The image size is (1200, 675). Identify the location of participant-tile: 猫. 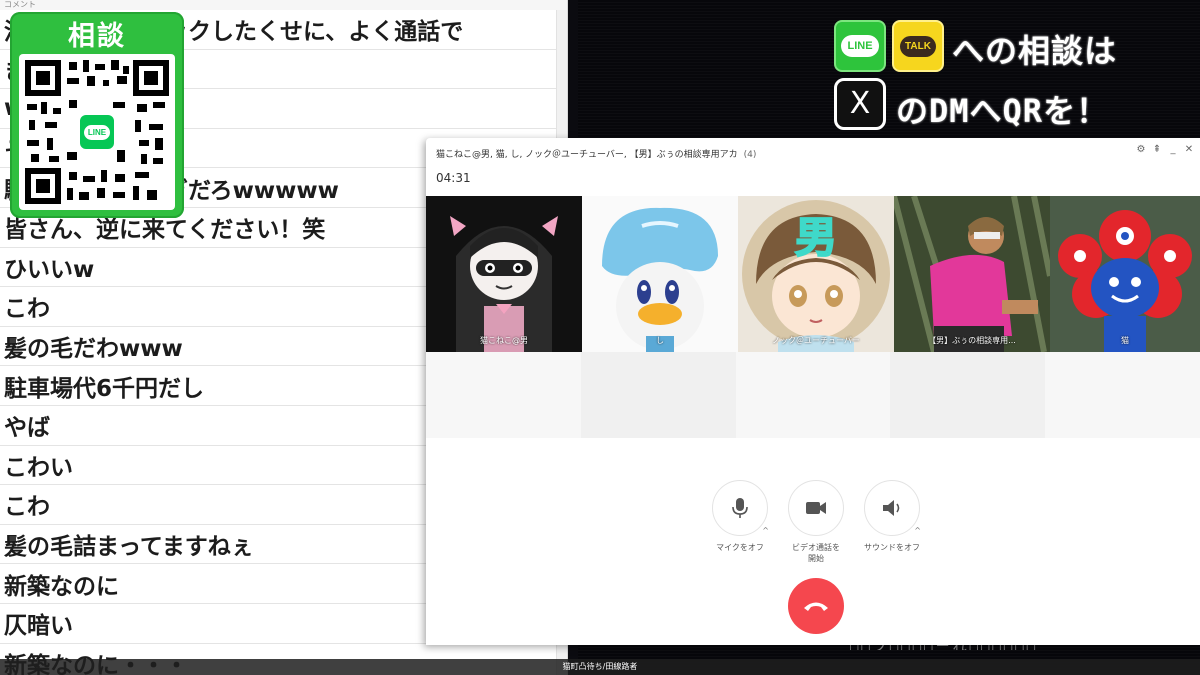
(1125, 274).